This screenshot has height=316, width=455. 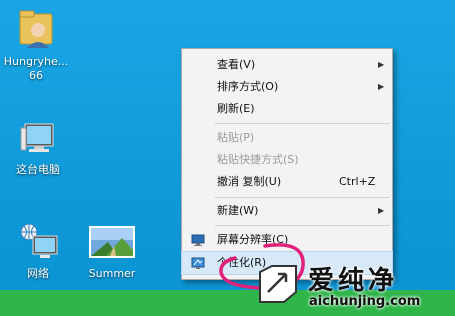 I want to click on desktop-icon-this-pc: 这台电脑, so click(x=38, y=146).